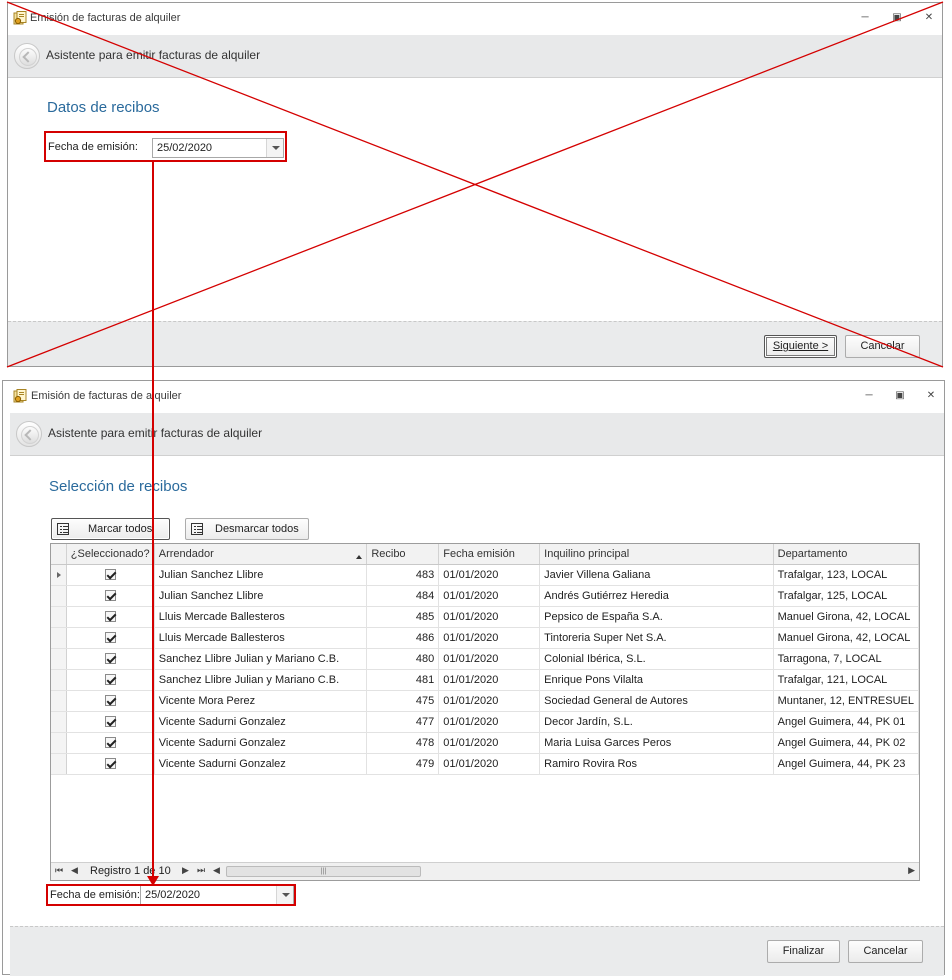 The height and width of the screenshot is (980, 952). Describe the element at coordinates (403, 701) in the screenshot. I see `cell-recibo: 475` at that location.